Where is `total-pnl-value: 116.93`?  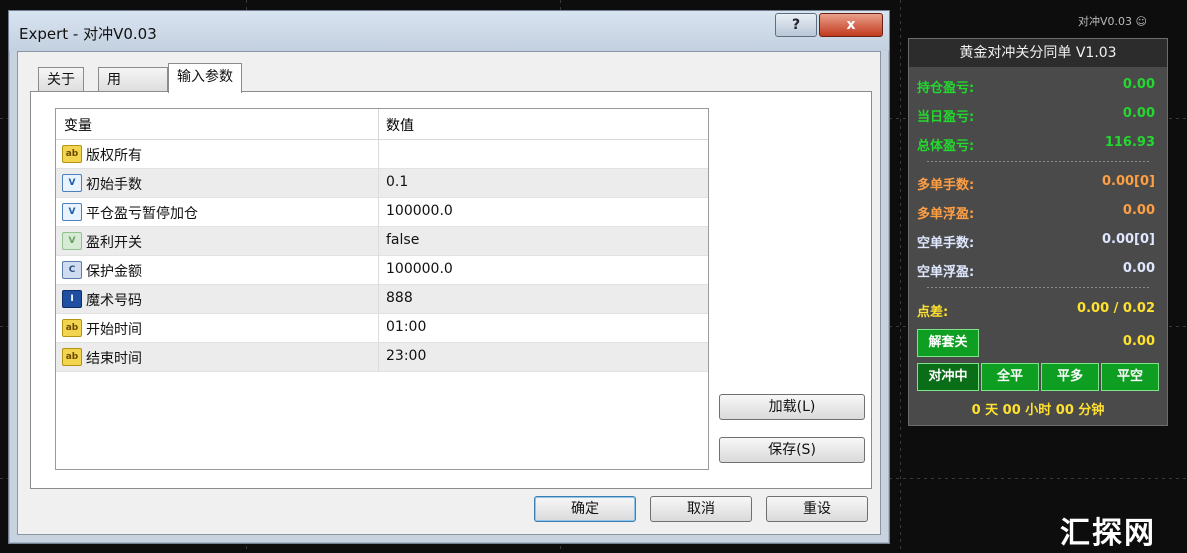 total-pnl-value: 116.93 is located at coordinates (1129, 142).